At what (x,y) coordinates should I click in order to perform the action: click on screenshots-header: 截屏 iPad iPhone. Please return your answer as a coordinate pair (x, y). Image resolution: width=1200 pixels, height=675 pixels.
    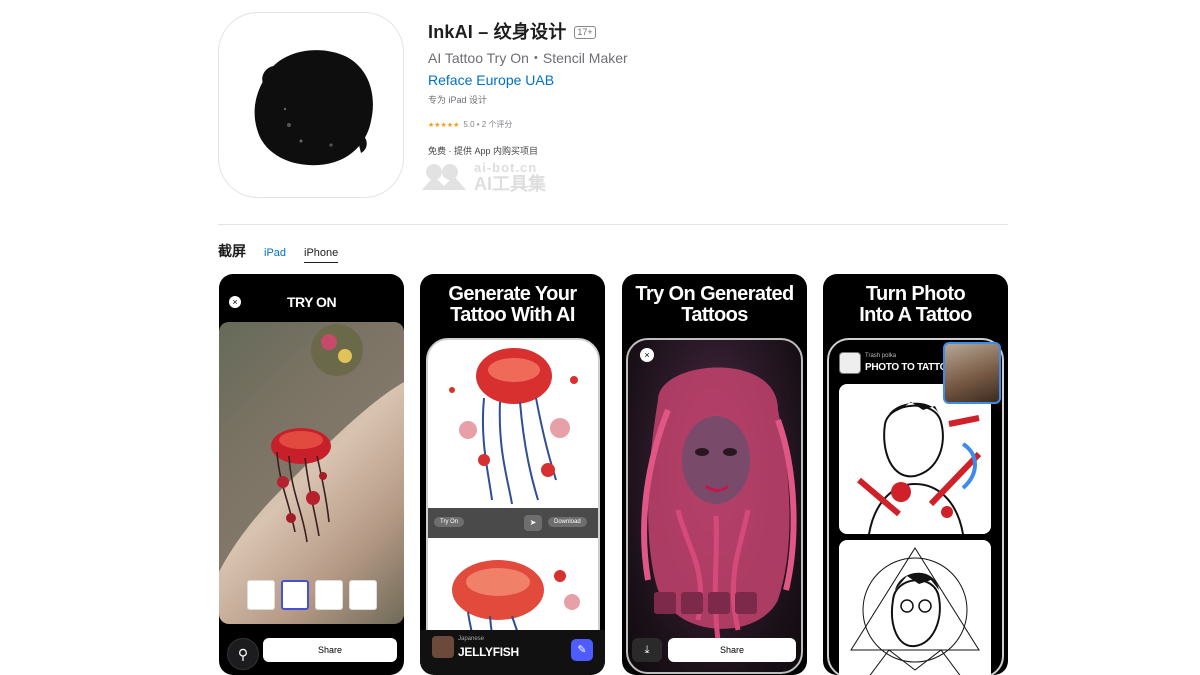
    Looking at the image, I should click on (278, 252).